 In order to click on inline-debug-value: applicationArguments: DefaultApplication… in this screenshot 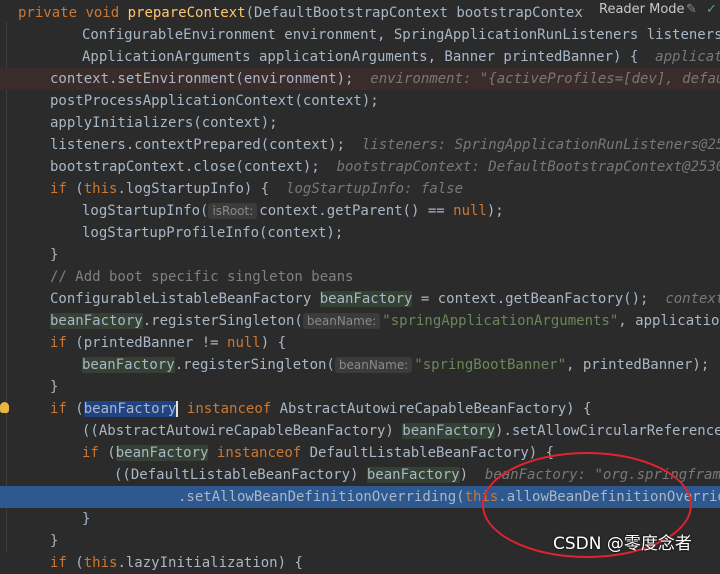, I will do `click(687, 57)`.